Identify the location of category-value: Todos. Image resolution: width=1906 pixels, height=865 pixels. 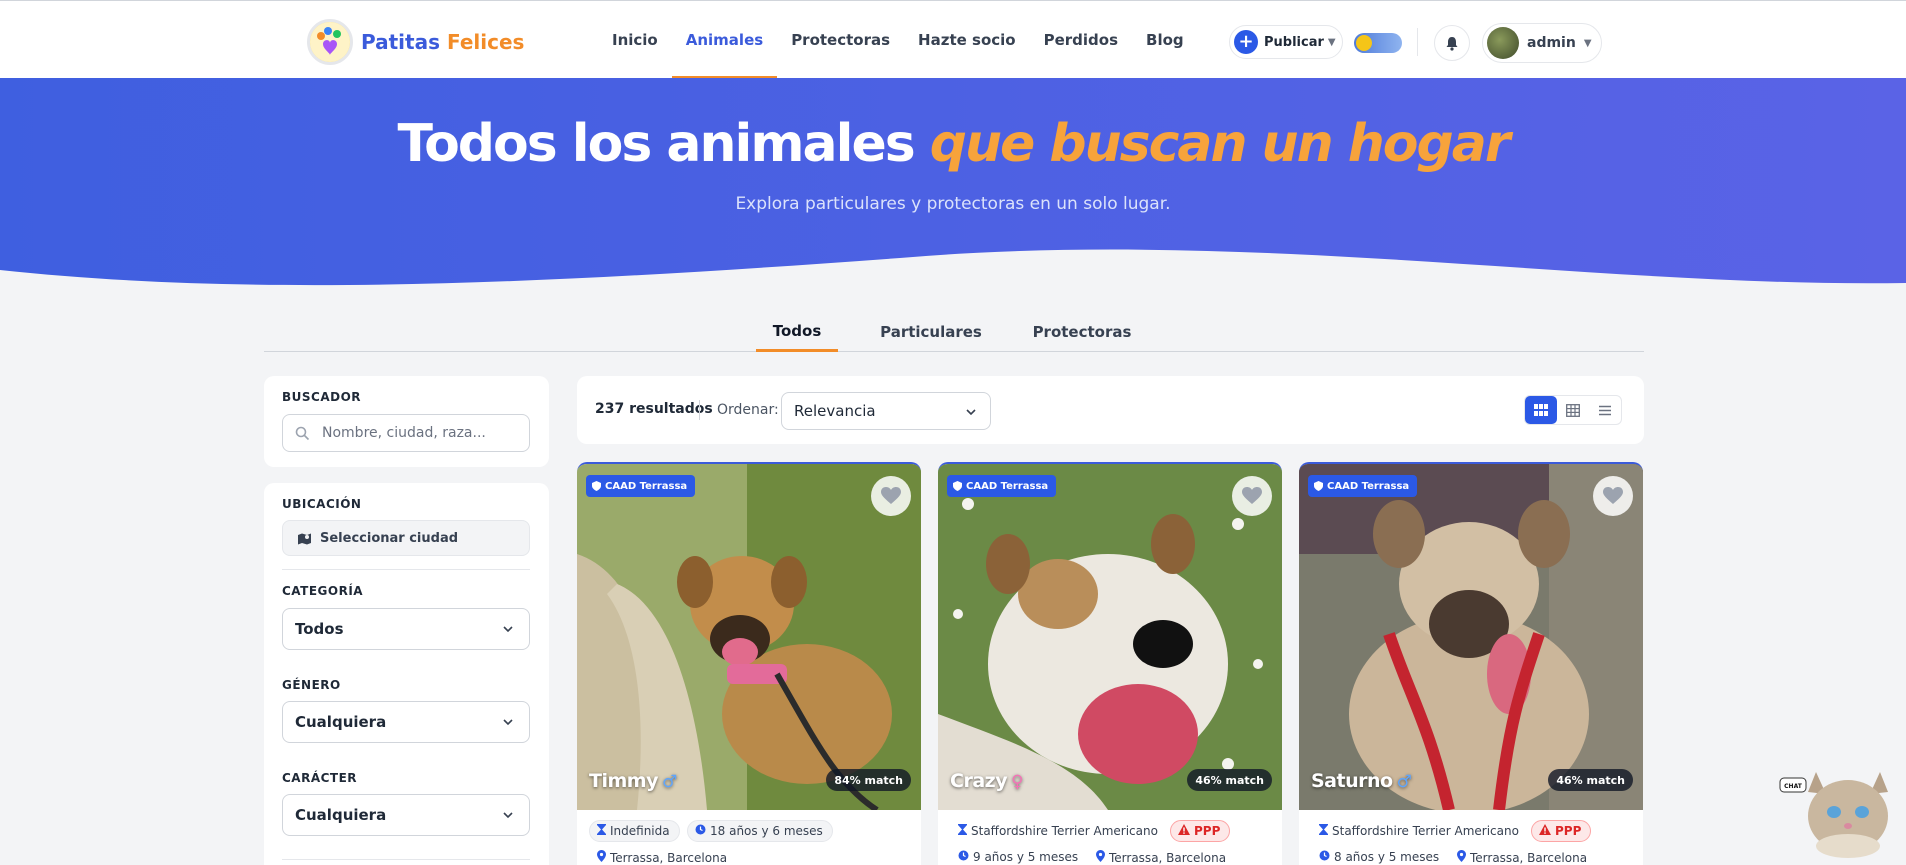
(319, 629).